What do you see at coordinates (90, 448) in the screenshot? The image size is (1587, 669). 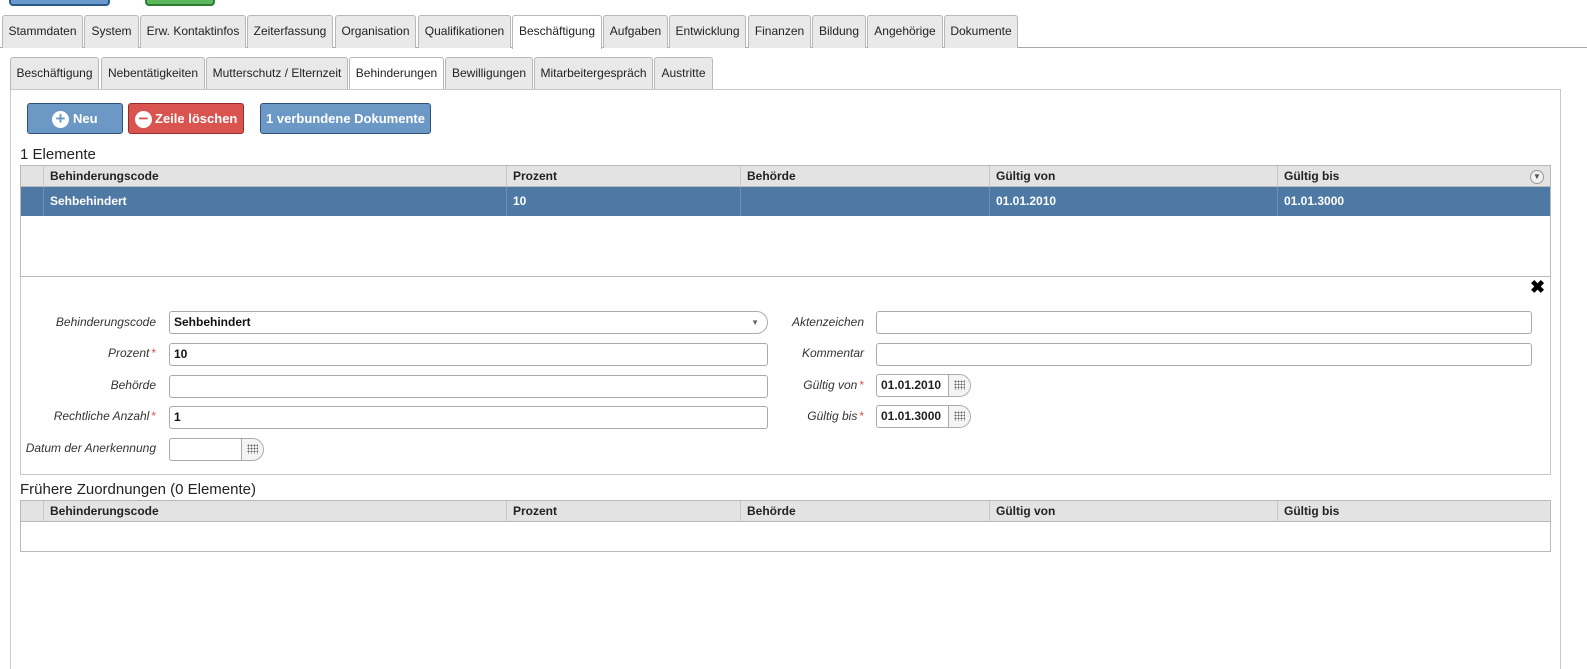 I see `label-datum-anerkennung: Datum der Anerkennung` at bounding box center [90, 448].